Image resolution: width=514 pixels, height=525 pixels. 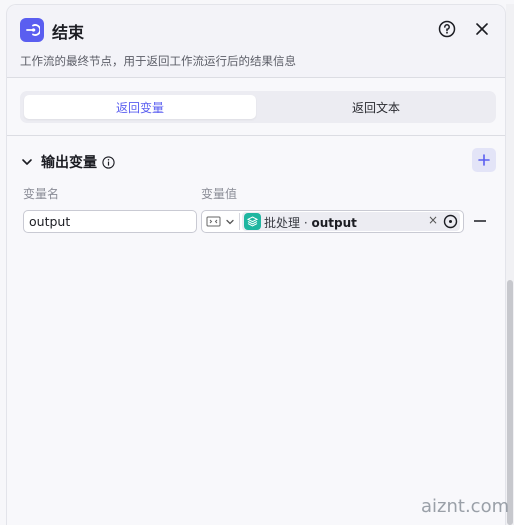 What do you see at coordinates (510, 264) in the screenshot?
I see `scrollbar` at bounding box center [510, 264].